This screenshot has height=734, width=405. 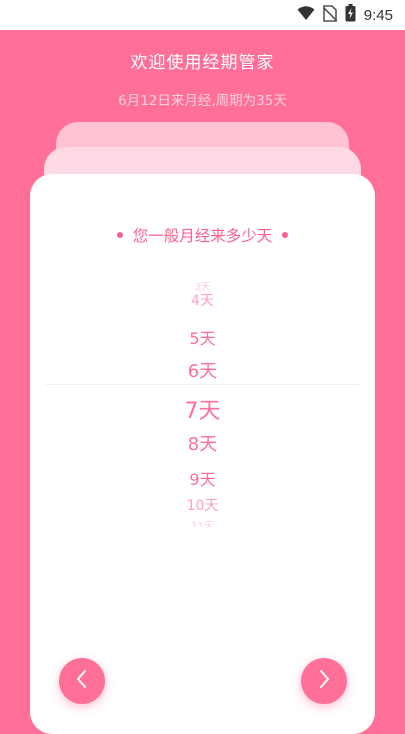 I want to click on picker-item-6: 6天, so click(x=202, y=370).